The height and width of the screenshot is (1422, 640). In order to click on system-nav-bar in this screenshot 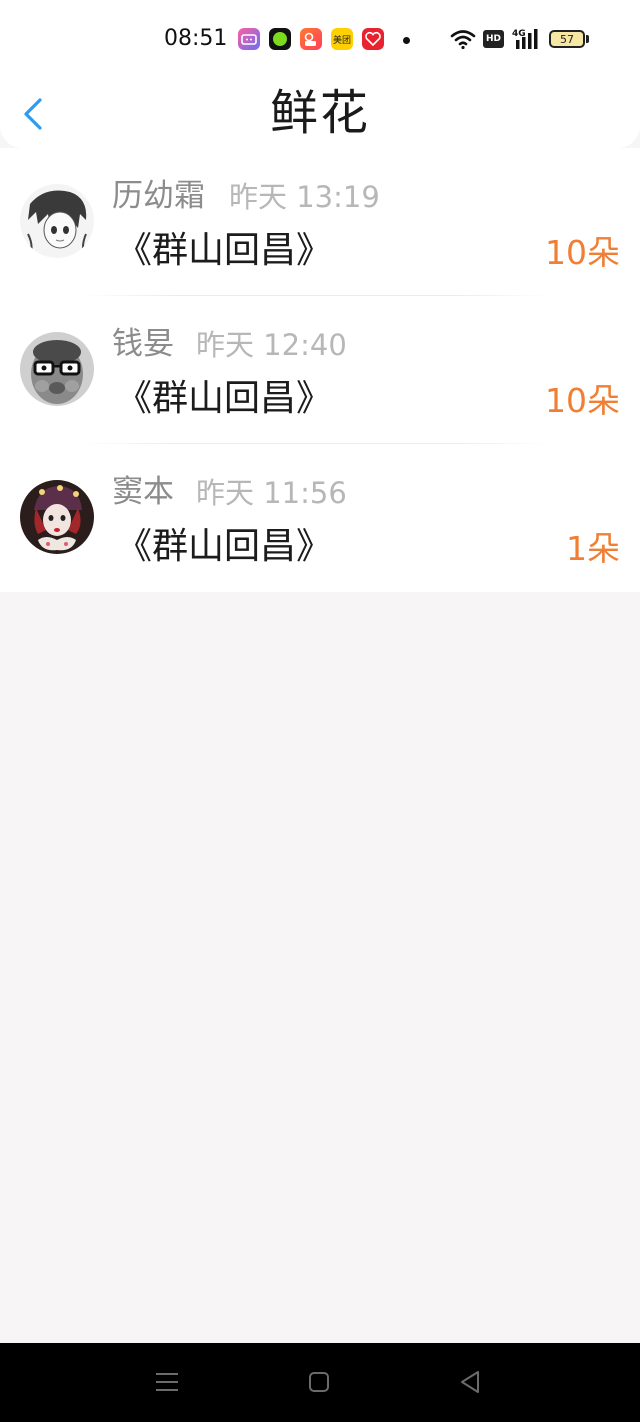, I will do `click(320, 1382)`.